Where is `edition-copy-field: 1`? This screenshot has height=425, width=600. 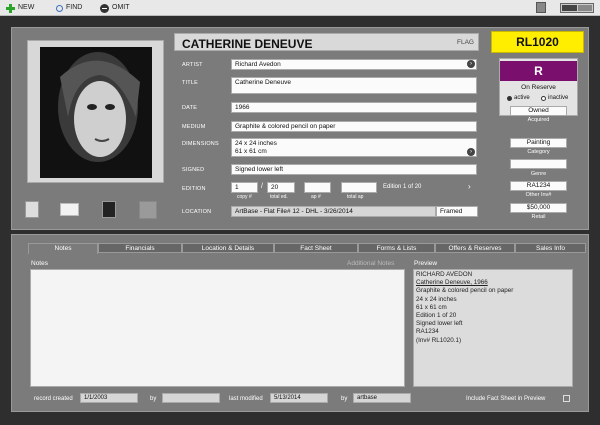 edition-copy-field: 1 is located at coordinates (244, 187).